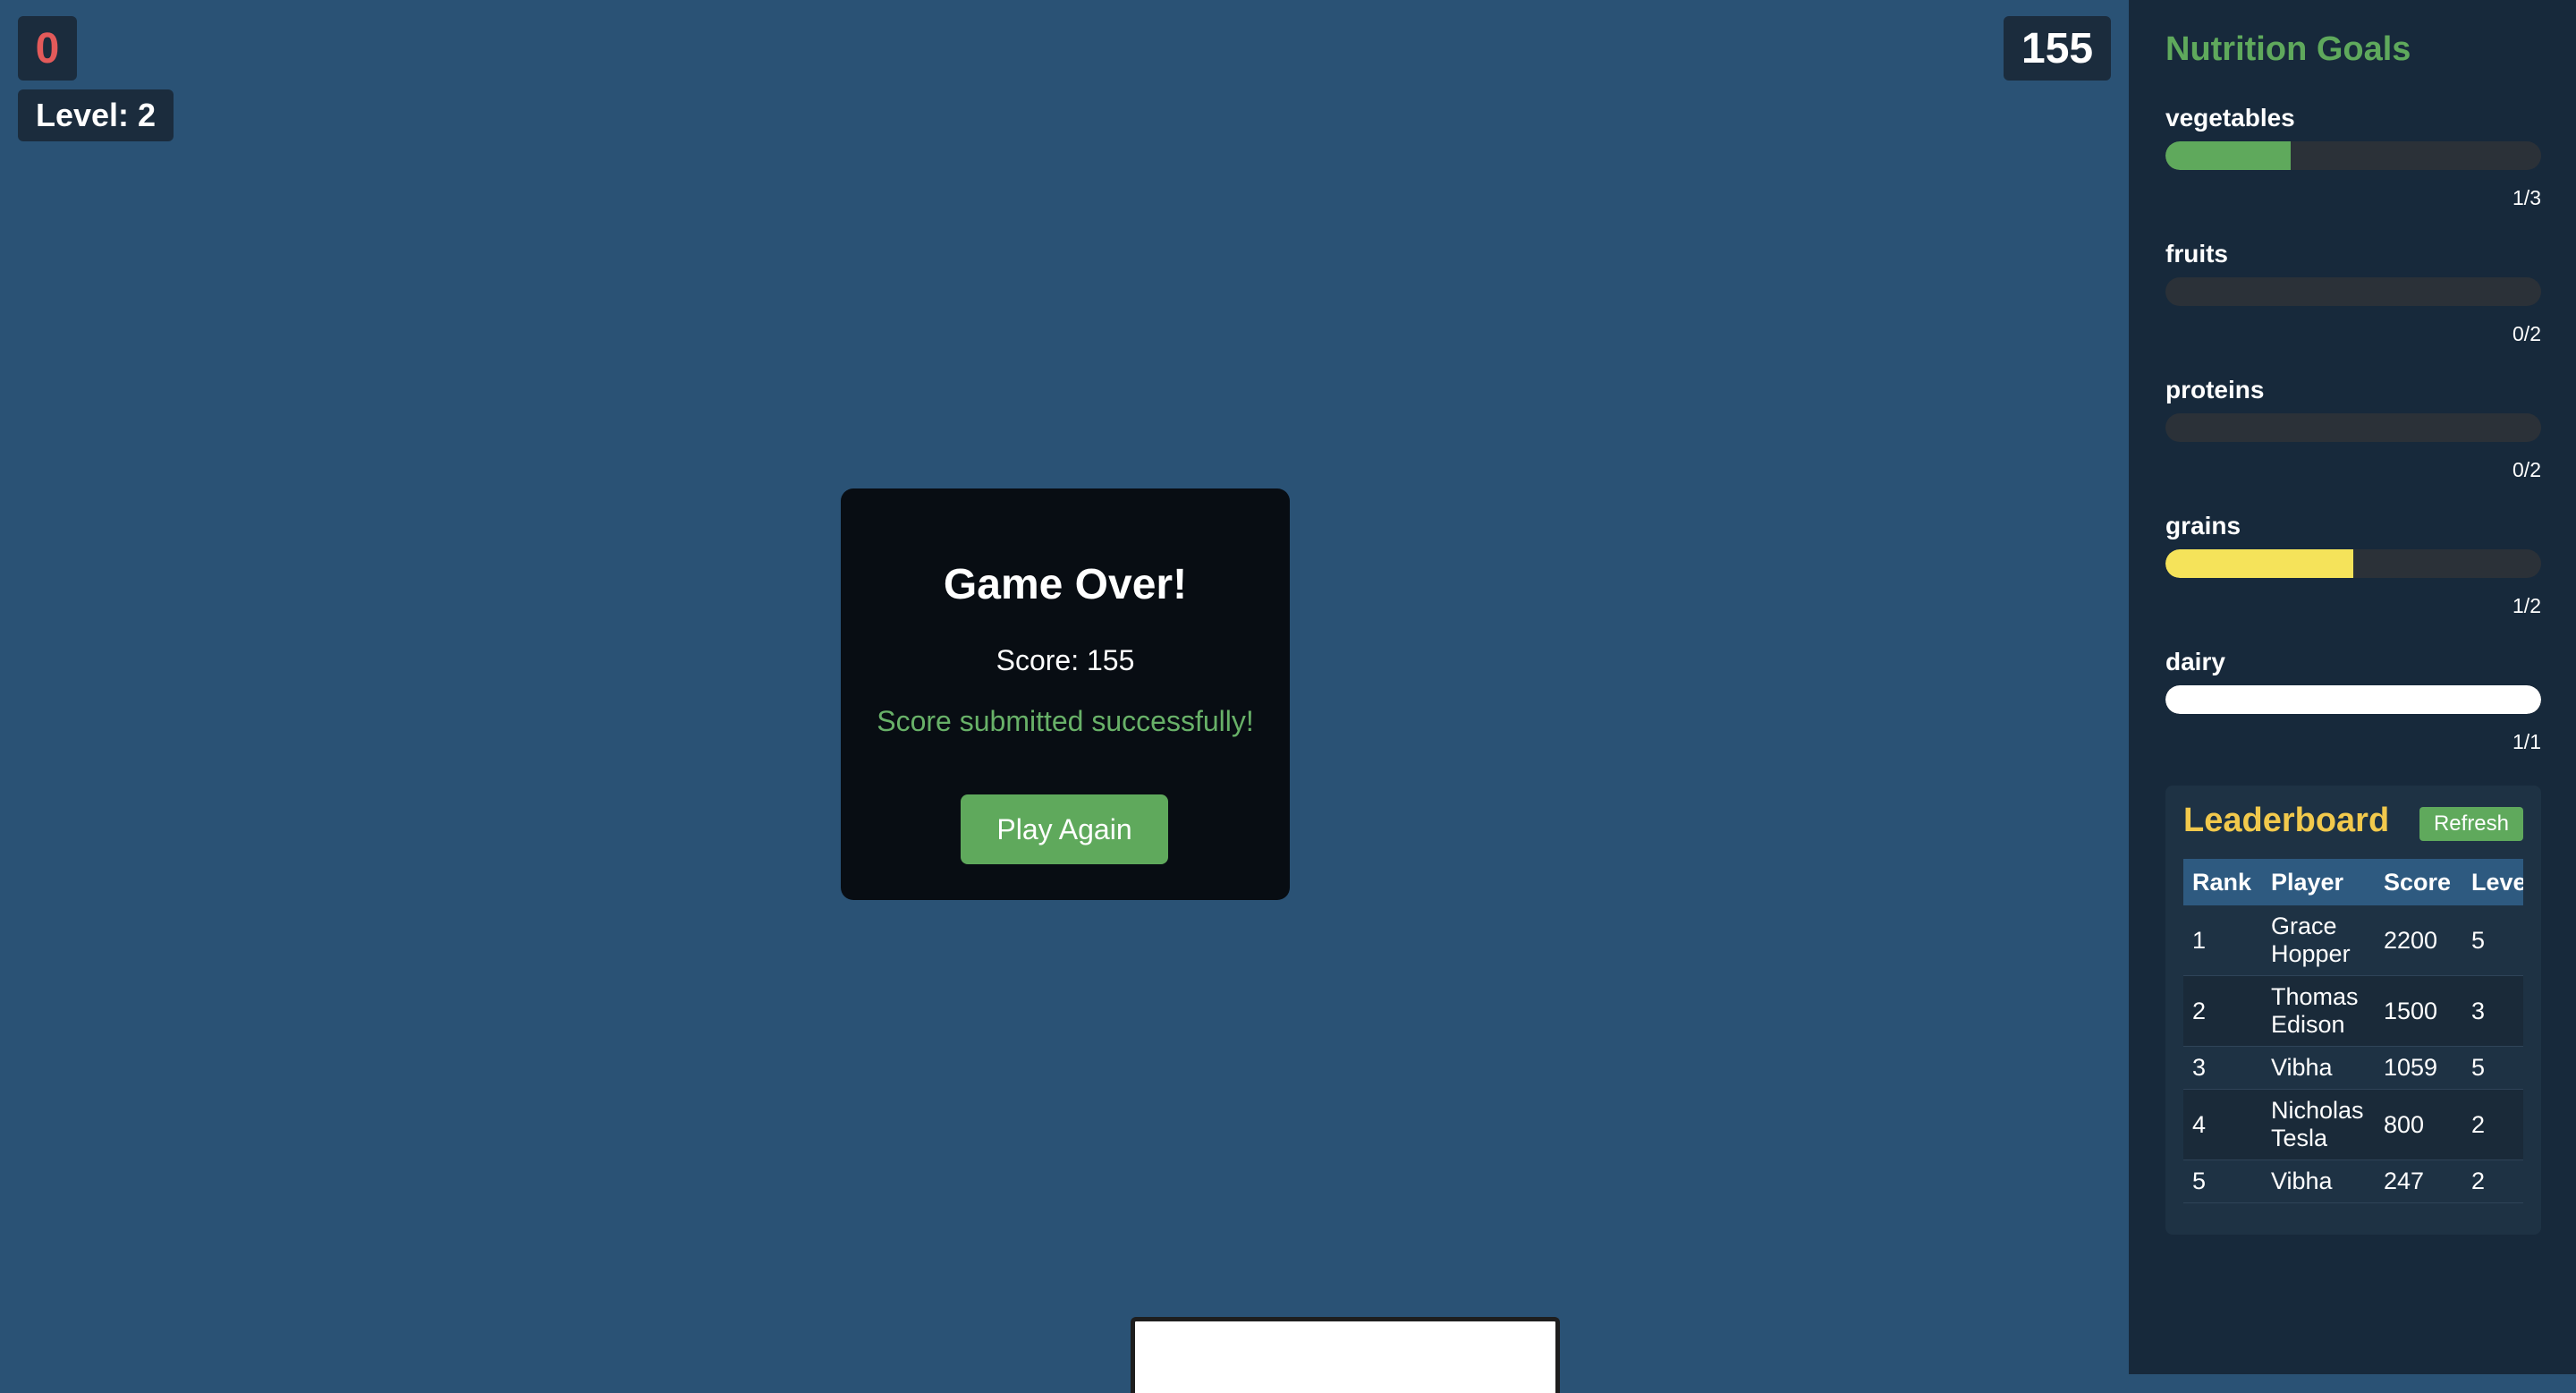  I want to click on table-row: 1 Grace Hopper 2200 5, so click(2353, 940).